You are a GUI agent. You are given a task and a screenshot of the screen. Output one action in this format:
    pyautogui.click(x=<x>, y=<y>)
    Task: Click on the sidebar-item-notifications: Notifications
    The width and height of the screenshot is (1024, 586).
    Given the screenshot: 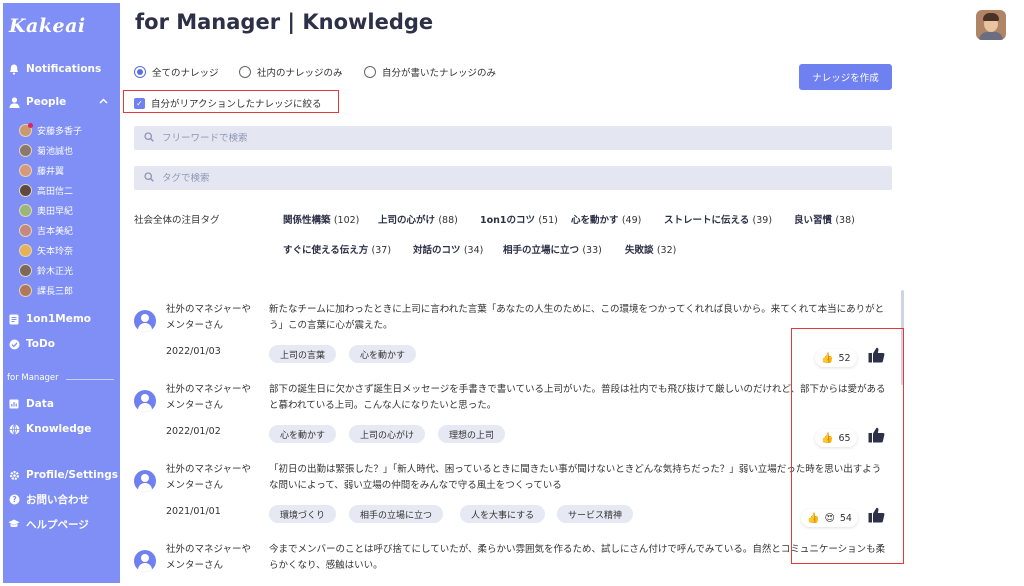 What is the action you would take?
    pyautogui.click(x=61, y=69)
    